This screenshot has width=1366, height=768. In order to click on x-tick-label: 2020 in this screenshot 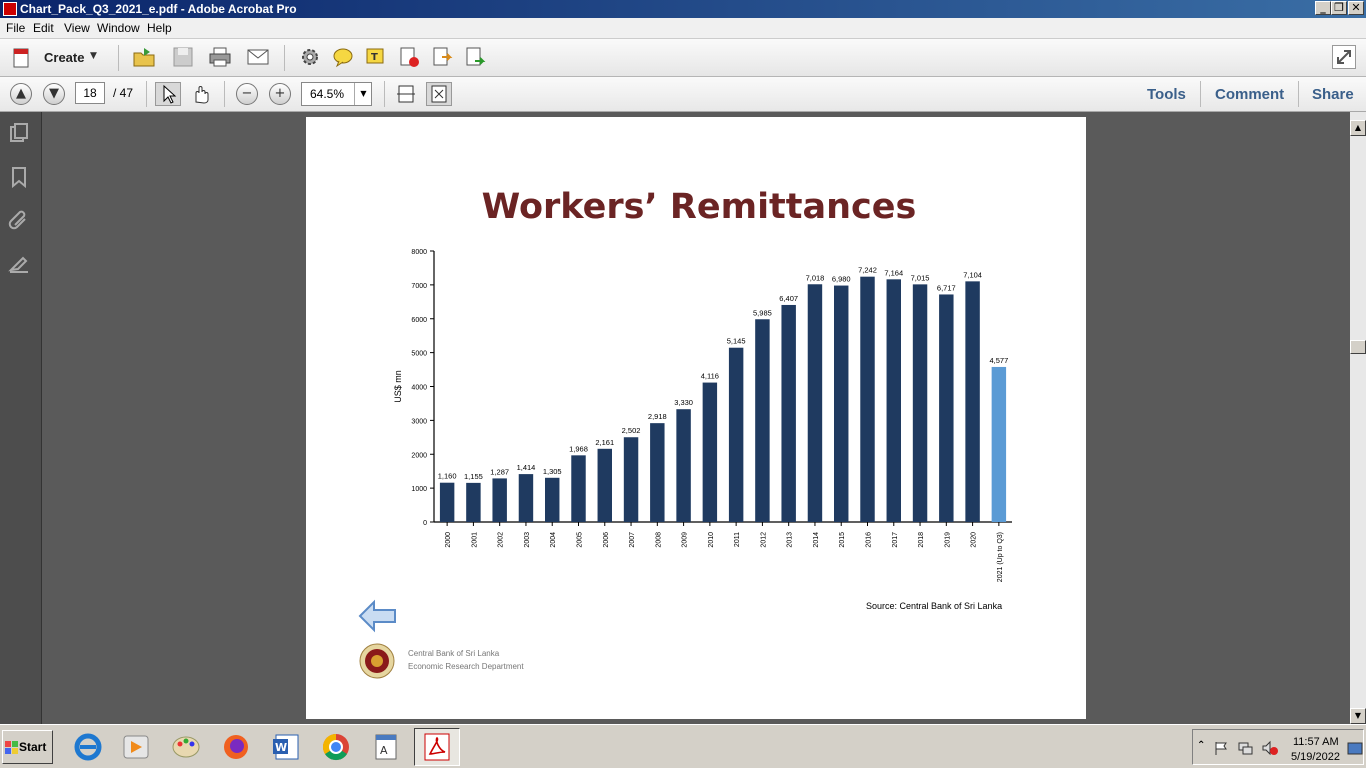, I will do `click(974, 540)`.